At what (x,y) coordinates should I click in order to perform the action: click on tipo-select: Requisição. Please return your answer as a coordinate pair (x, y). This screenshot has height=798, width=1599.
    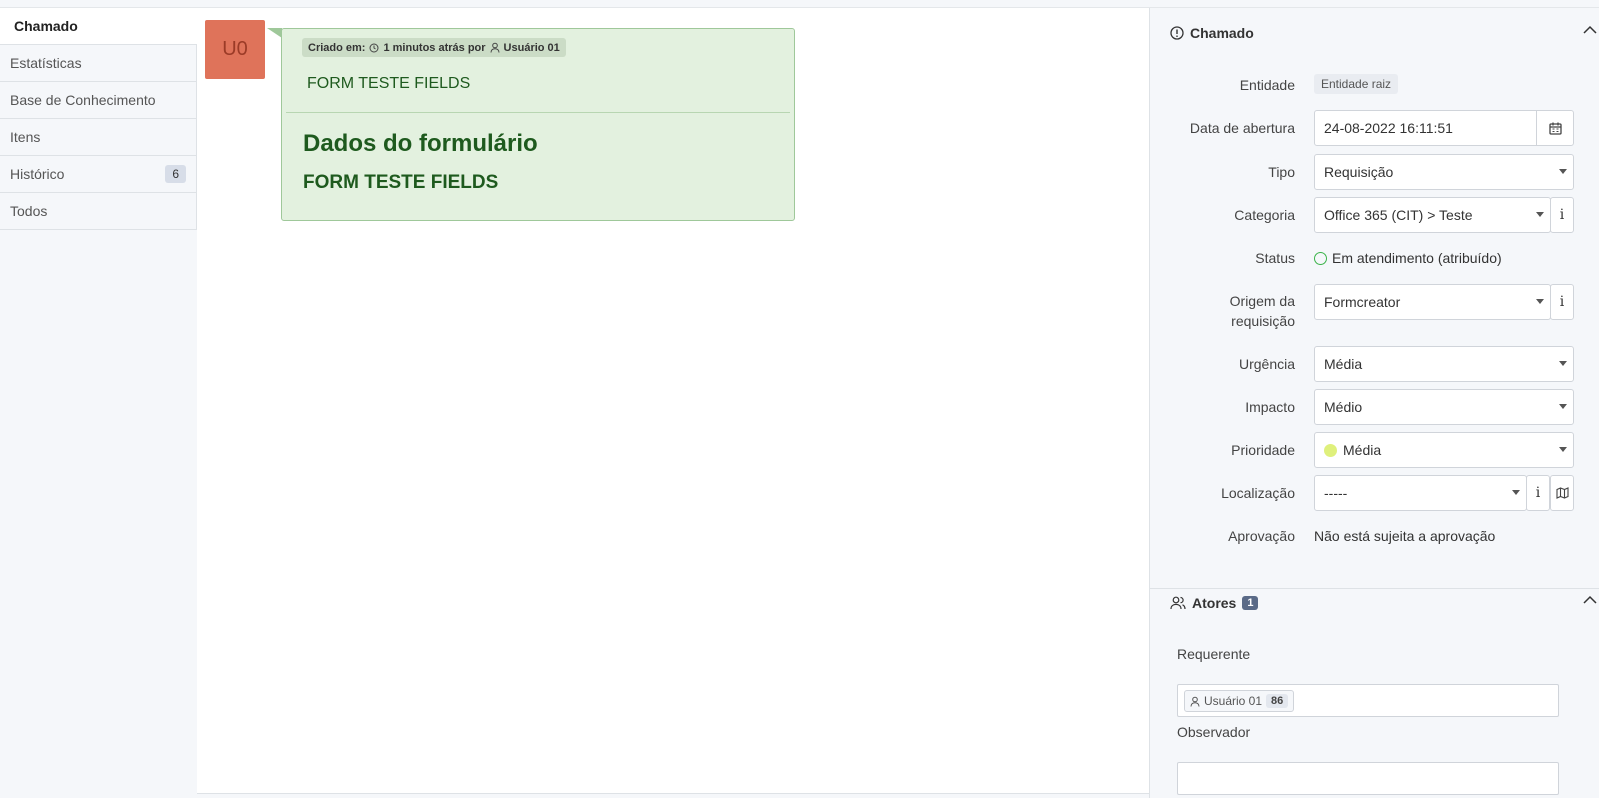
    Looking at the image, I should click on (1444, 172).